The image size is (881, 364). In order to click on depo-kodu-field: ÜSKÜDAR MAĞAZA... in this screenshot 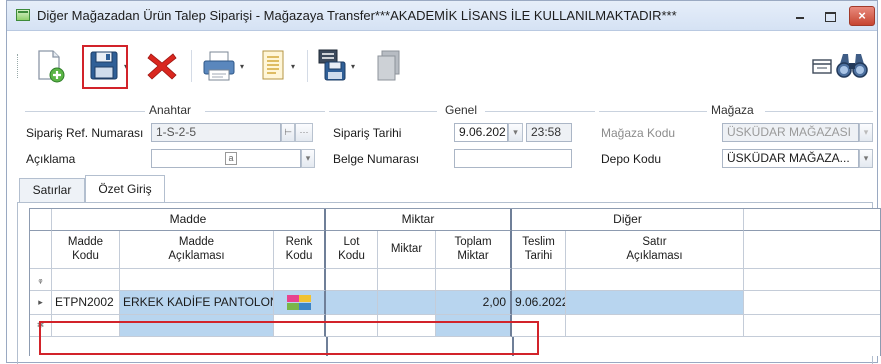, I will do `click(790, 158)`.